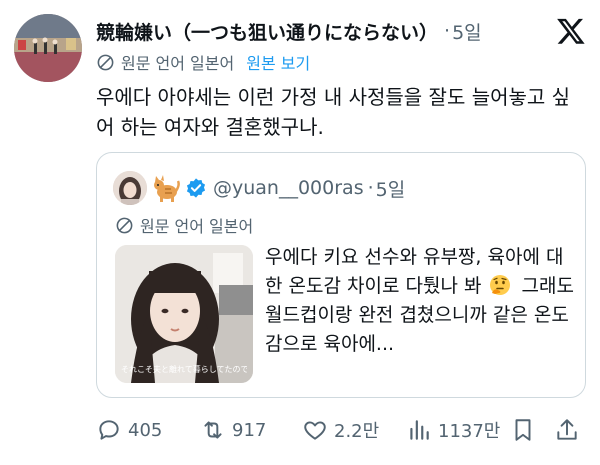  What do you see at coordinates (130, 188) in the screenshot?
I see `quoted-author-avatar` at bounding box center [130, 188].